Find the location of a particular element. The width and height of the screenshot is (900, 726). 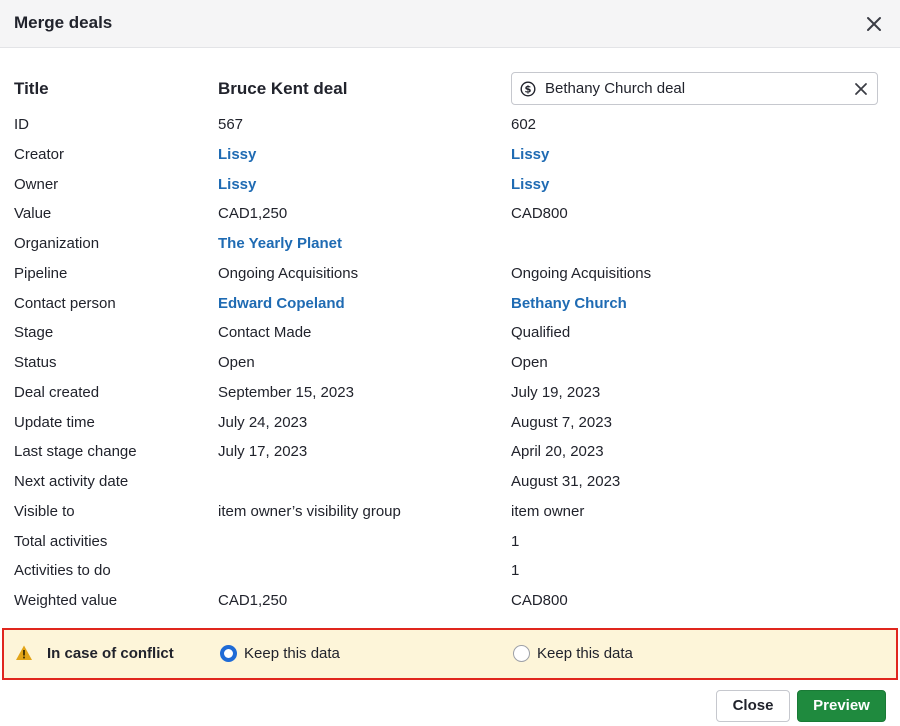

field-label: Last stage change is located at coordinates (75, 452).